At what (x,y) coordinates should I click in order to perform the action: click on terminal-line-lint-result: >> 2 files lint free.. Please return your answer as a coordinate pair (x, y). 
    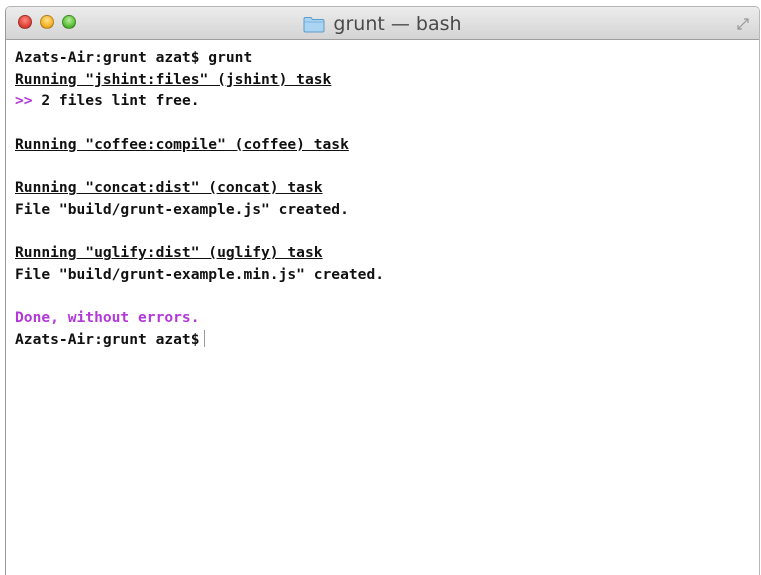
    Looking at the image, I should click on (107, 101).